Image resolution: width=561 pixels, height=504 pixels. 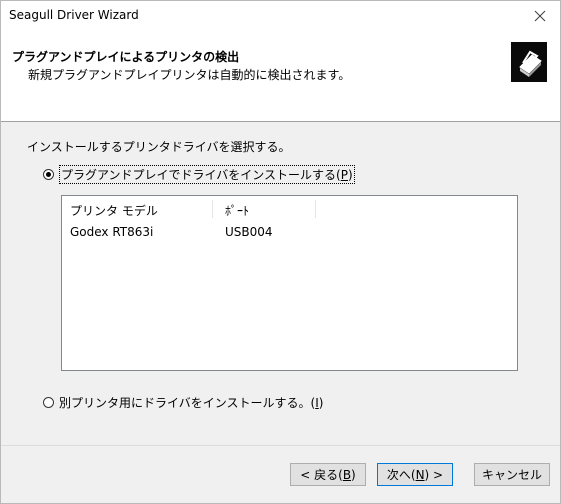 I want to click on back-button: < 戻る(B), so click(x=328, y=474).